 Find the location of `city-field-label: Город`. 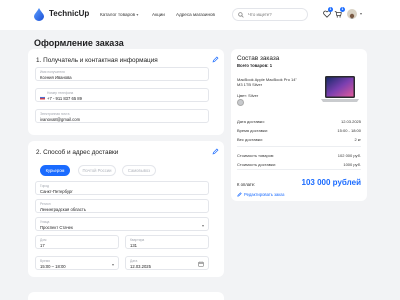

city-field-label: Город is located at coordinates (44, 185).